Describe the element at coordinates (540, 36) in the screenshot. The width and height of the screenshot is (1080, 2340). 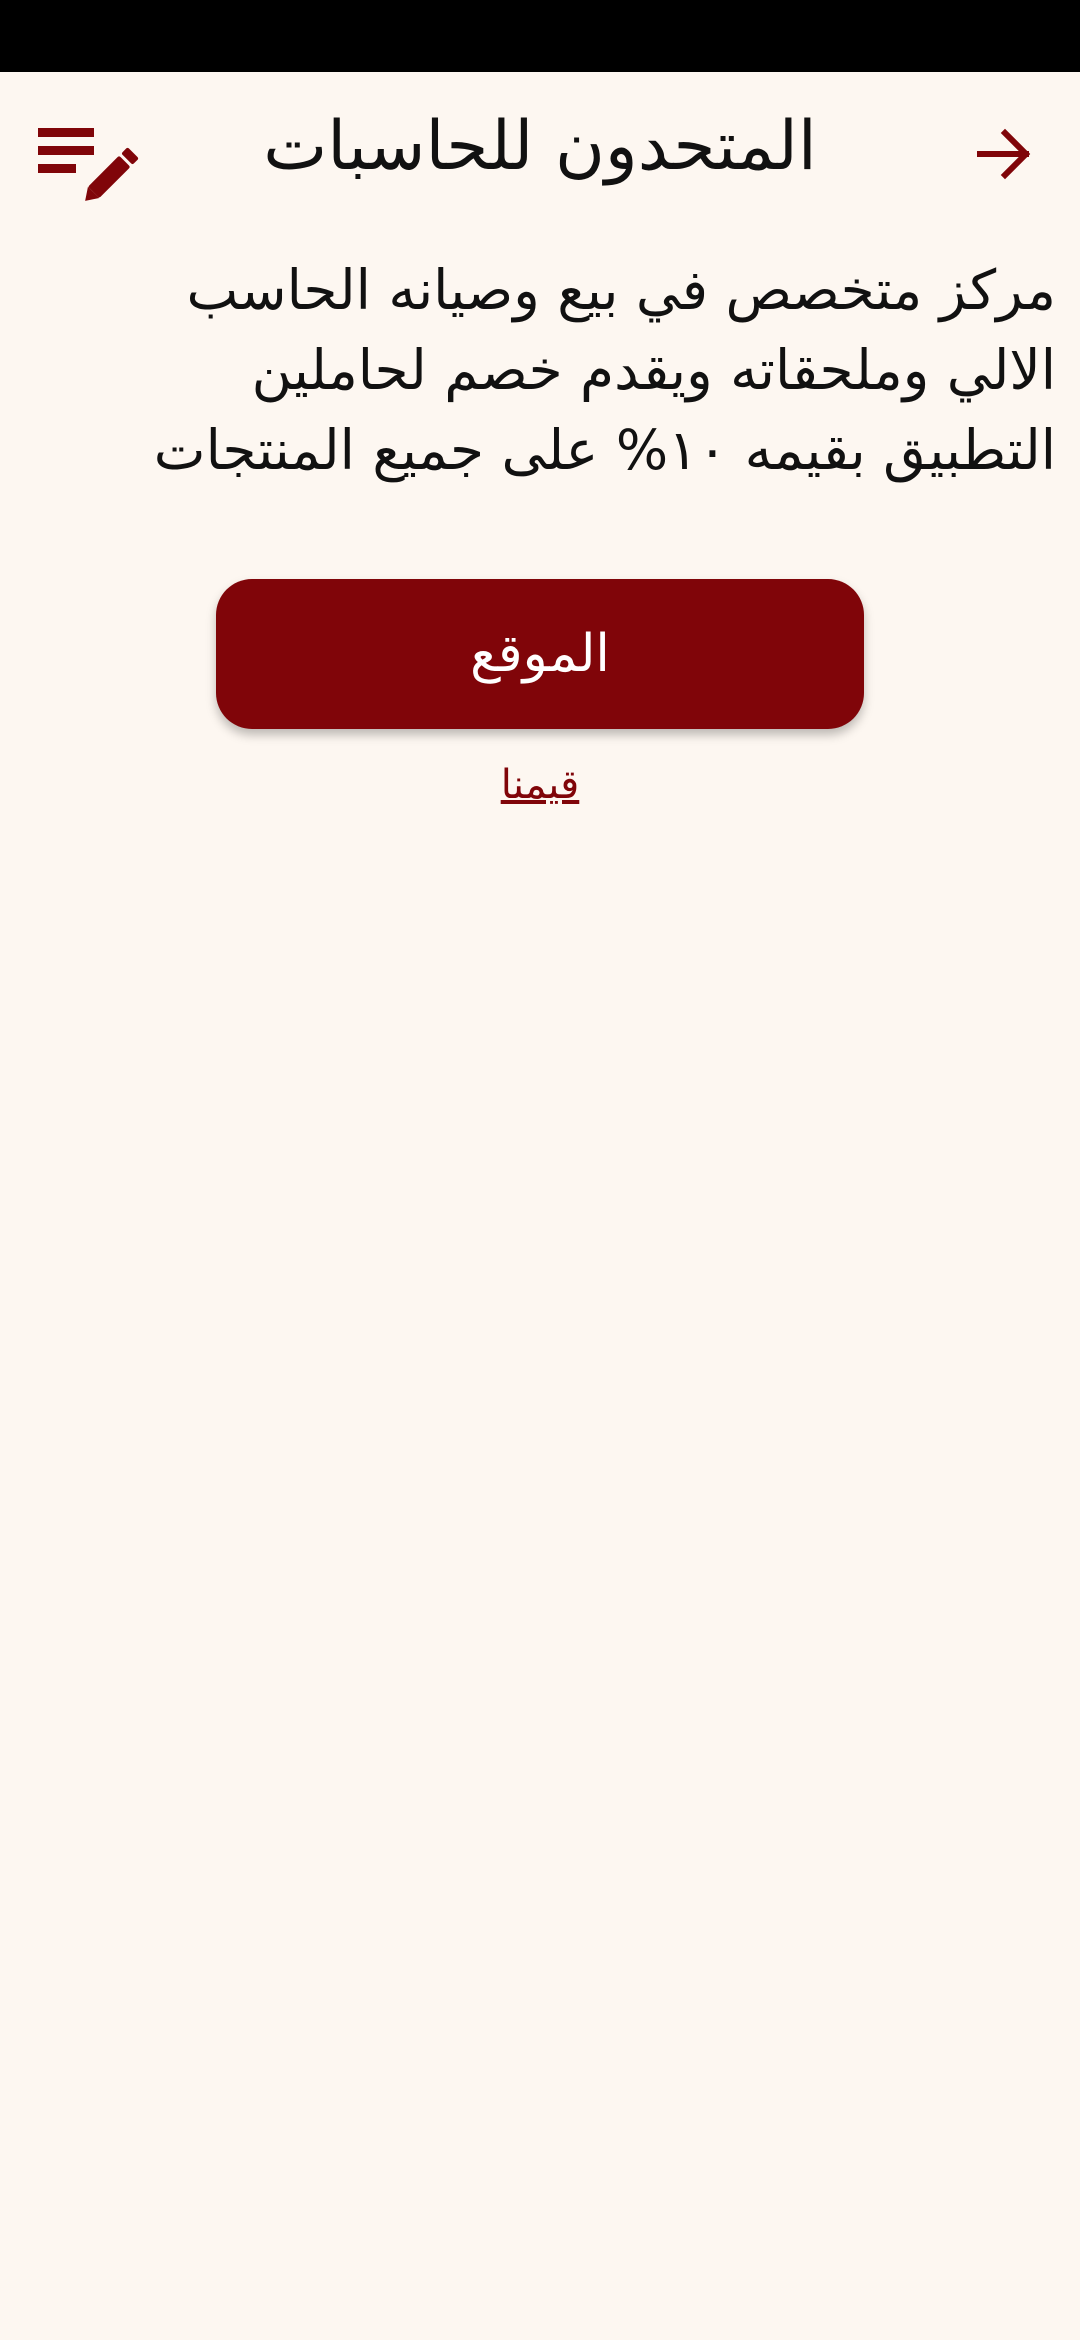
I see `status-bar` at that location.